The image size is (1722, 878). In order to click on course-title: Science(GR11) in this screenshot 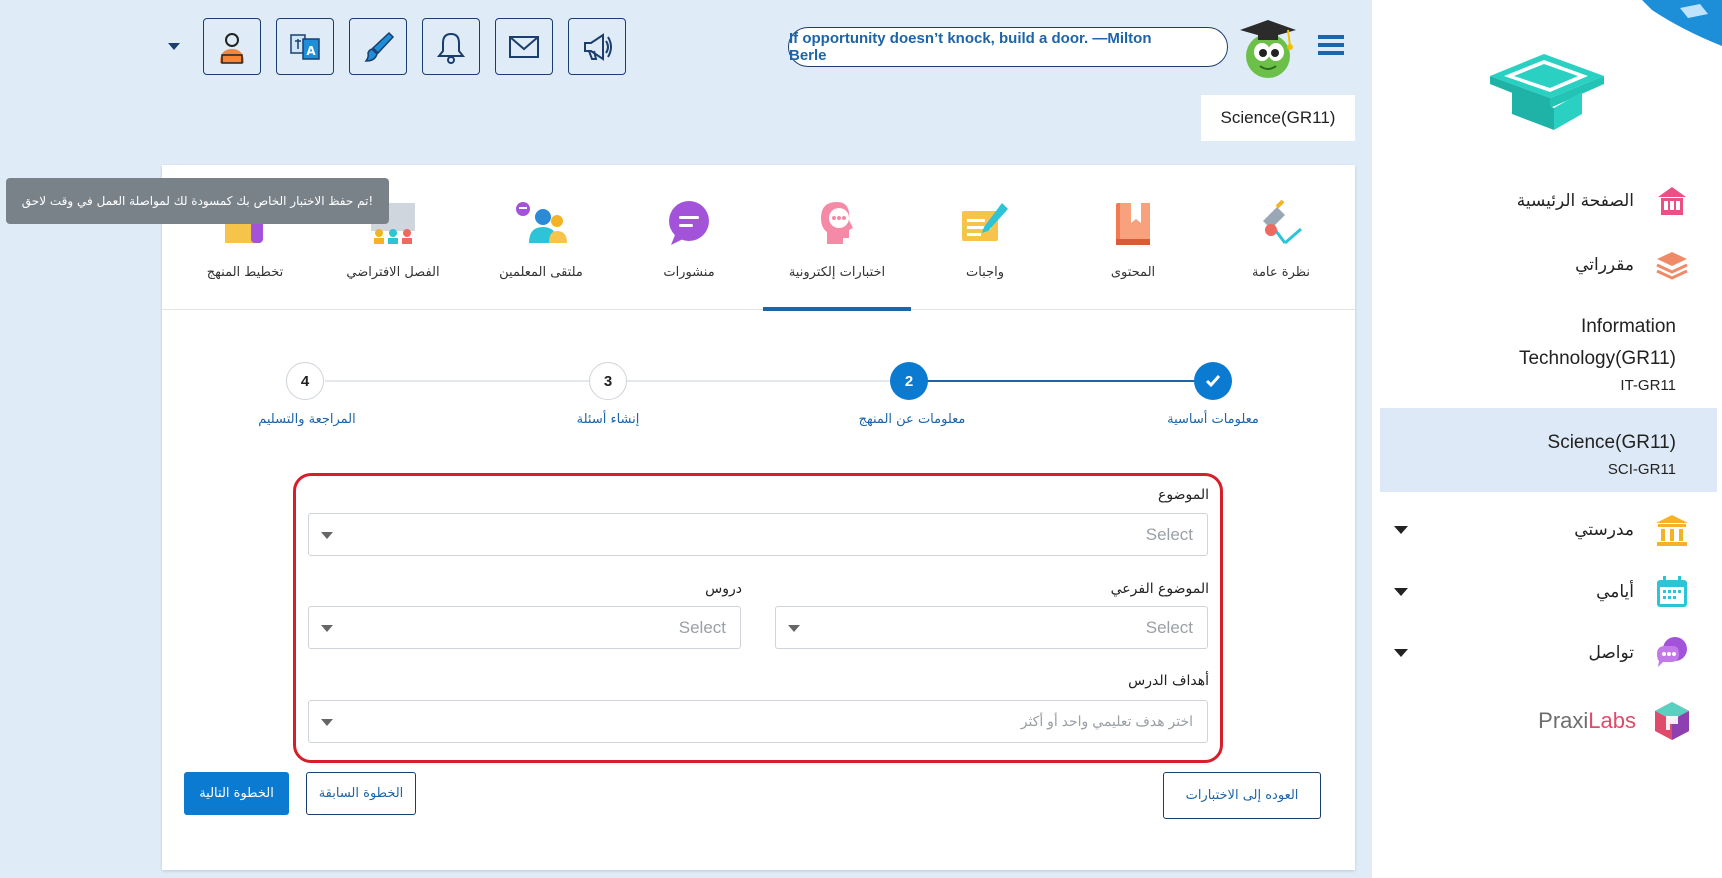, I will do `click(1611, 442)`.